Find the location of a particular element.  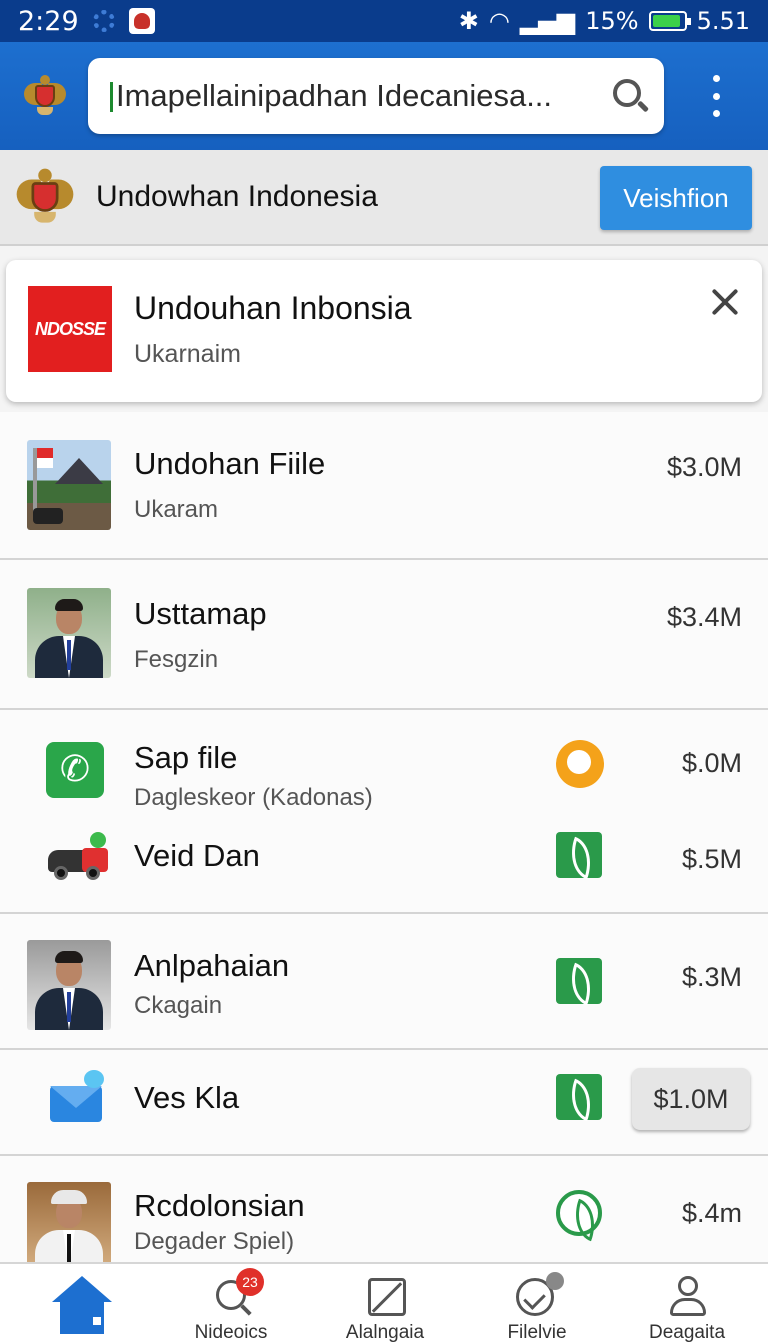

list-item: Anlpahaian Ckagain $.3M is located at coordinates (384, 982).